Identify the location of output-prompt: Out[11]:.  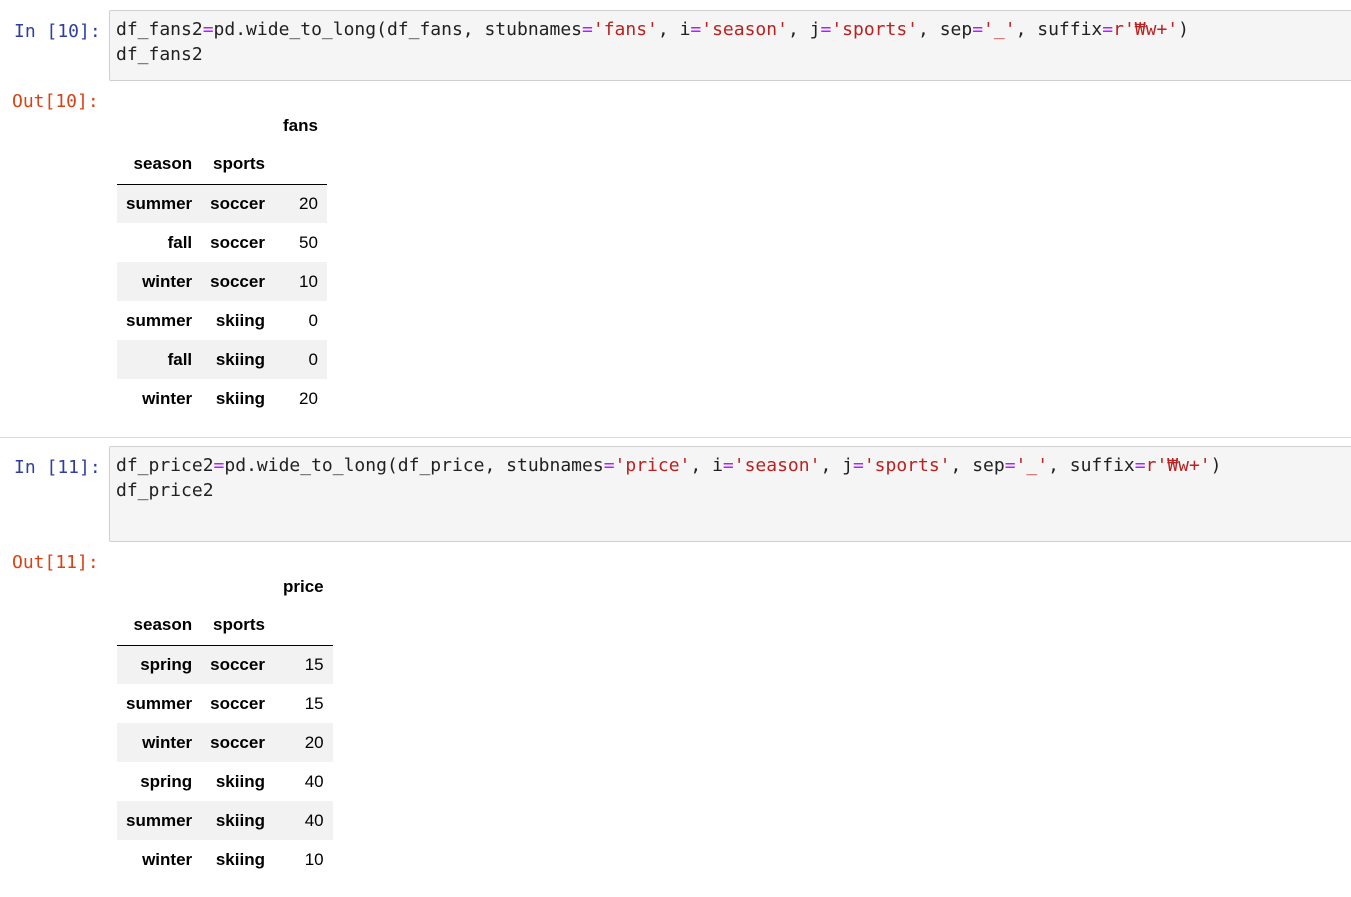
(55, 562).